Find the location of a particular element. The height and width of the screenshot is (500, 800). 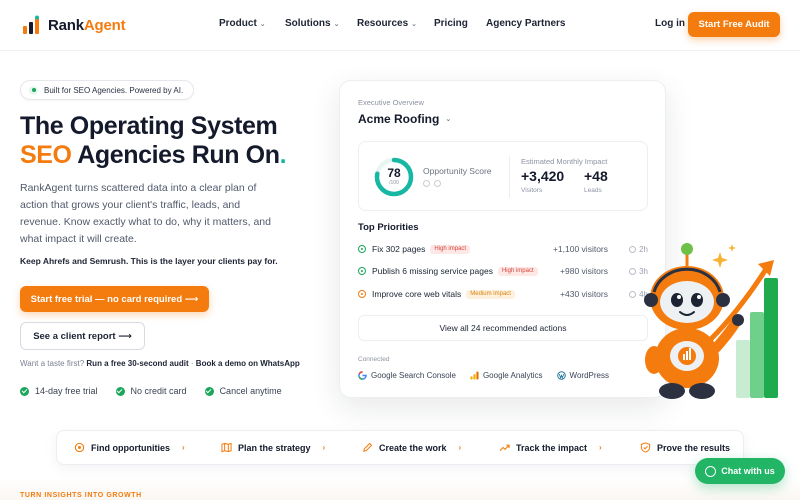

shield-check-icon is located at coordinates (645, 447).